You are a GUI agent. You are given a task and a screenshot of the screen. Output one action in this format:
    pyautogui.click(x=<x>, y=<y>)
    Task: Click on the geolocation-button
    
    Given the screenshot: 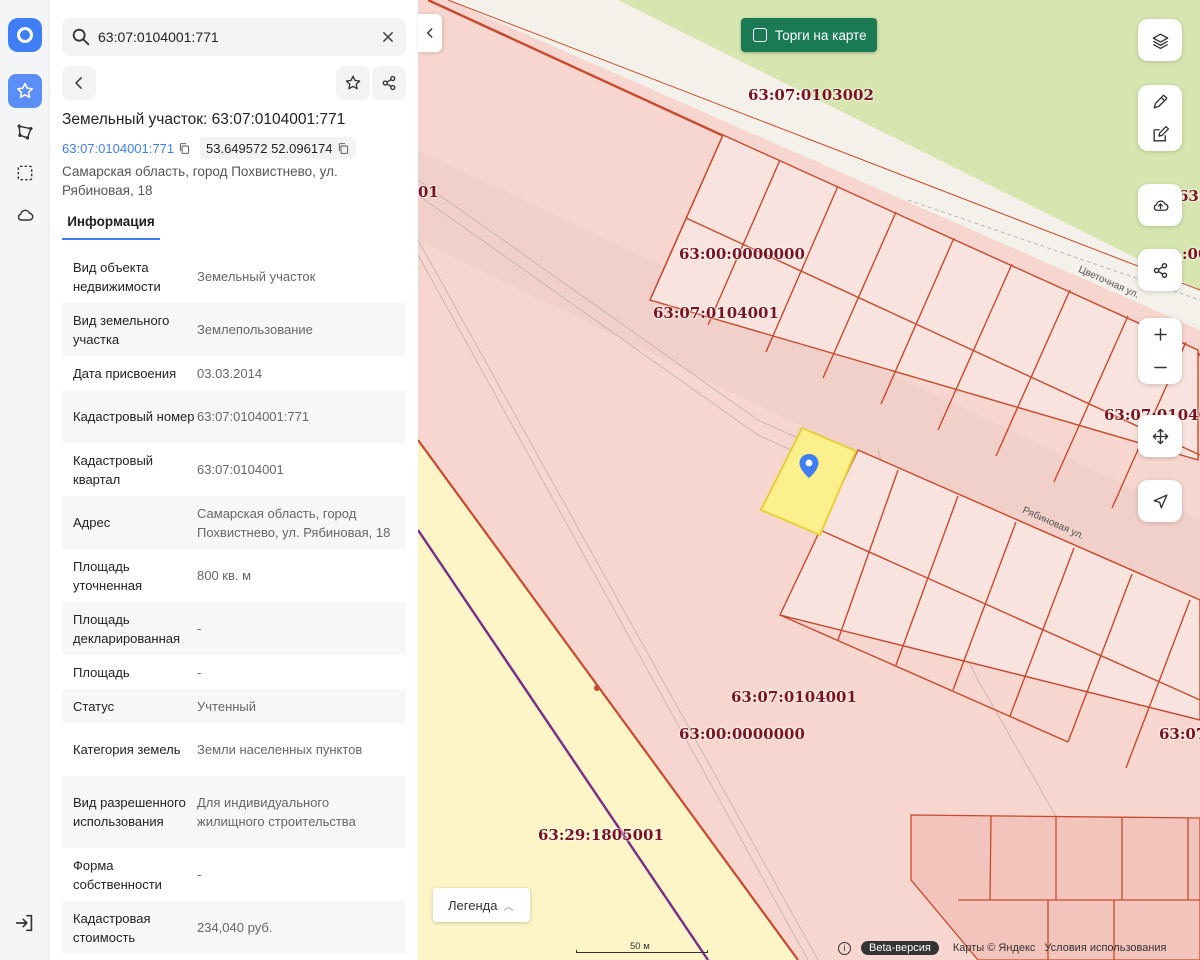 What is the action you would take?
    pyautogui.click(x=1160, y=501)
    